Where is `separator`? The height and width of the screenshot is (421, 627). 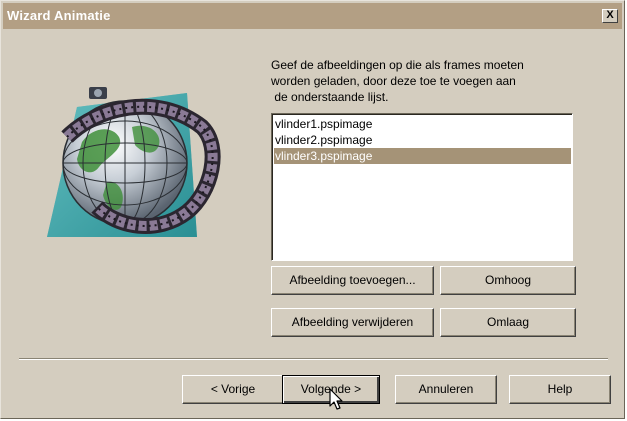
separator is located at coordinates (313, 359).